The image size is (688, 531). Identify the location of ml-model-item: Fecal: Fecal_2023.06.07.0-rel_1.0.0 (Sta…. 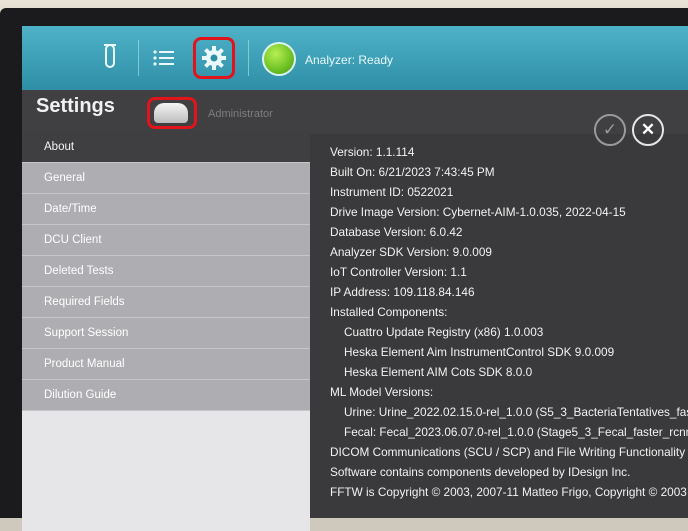
(516, 432).